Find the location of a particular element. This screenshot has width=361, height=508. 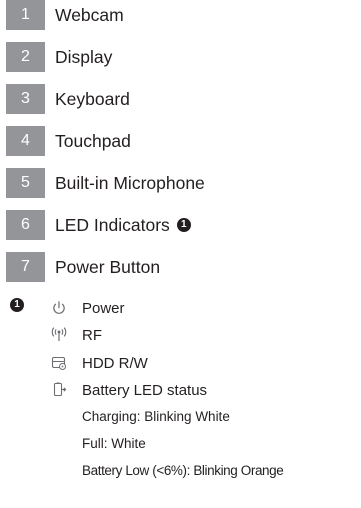

legend-item-power-button: 7 Power Button is located at coordinates (181, 267).